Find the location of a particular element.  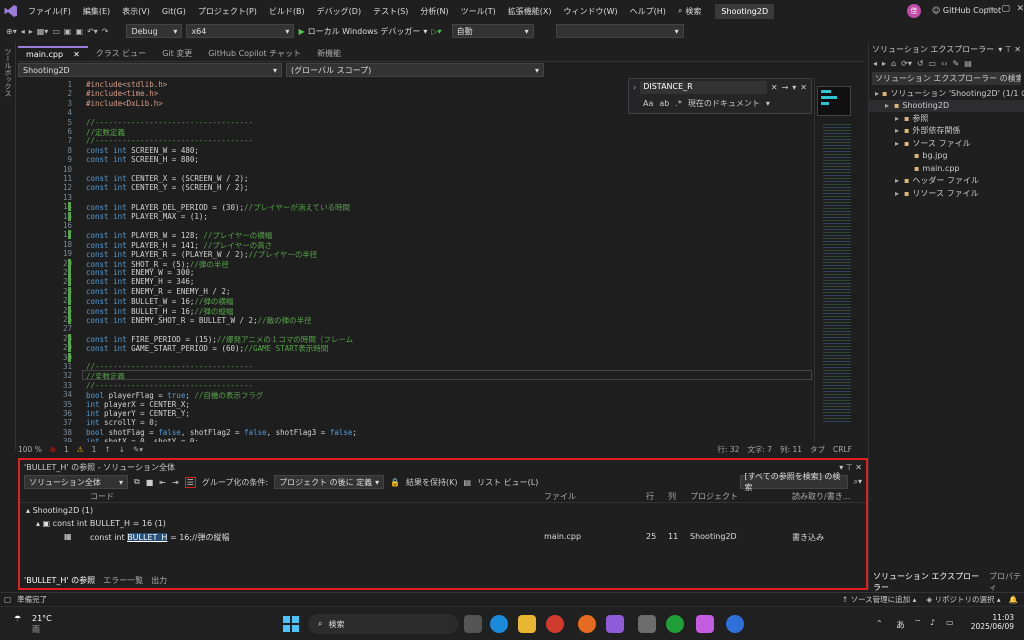

firefox-icon is located at coordinates (587, 624).